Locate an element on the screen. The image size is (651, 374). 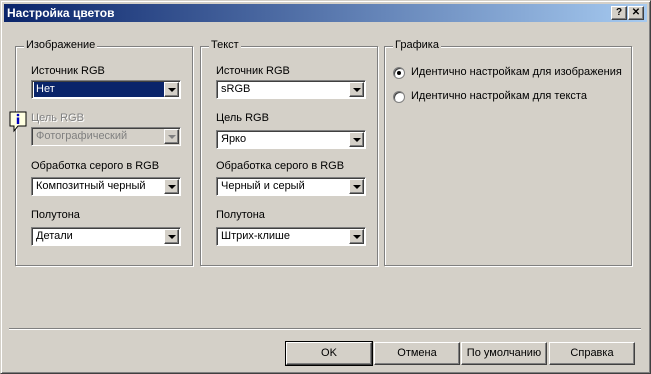
image-halftone-value: Детали is located at coordinates (54, 236).